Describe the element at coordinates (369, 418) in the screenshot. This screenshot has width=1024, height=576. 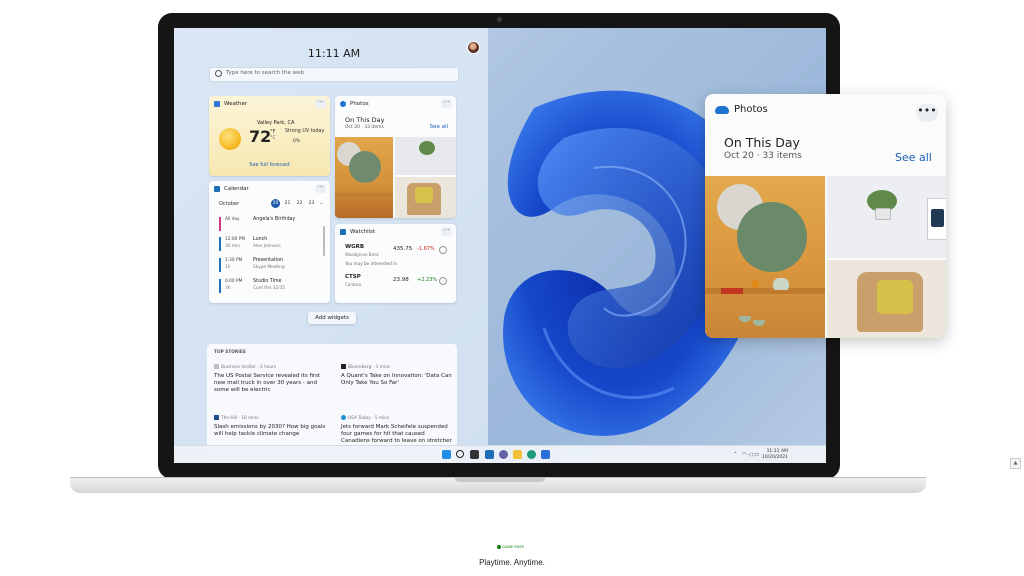
I see `story-source: USA Today · 5 mins` at that location.